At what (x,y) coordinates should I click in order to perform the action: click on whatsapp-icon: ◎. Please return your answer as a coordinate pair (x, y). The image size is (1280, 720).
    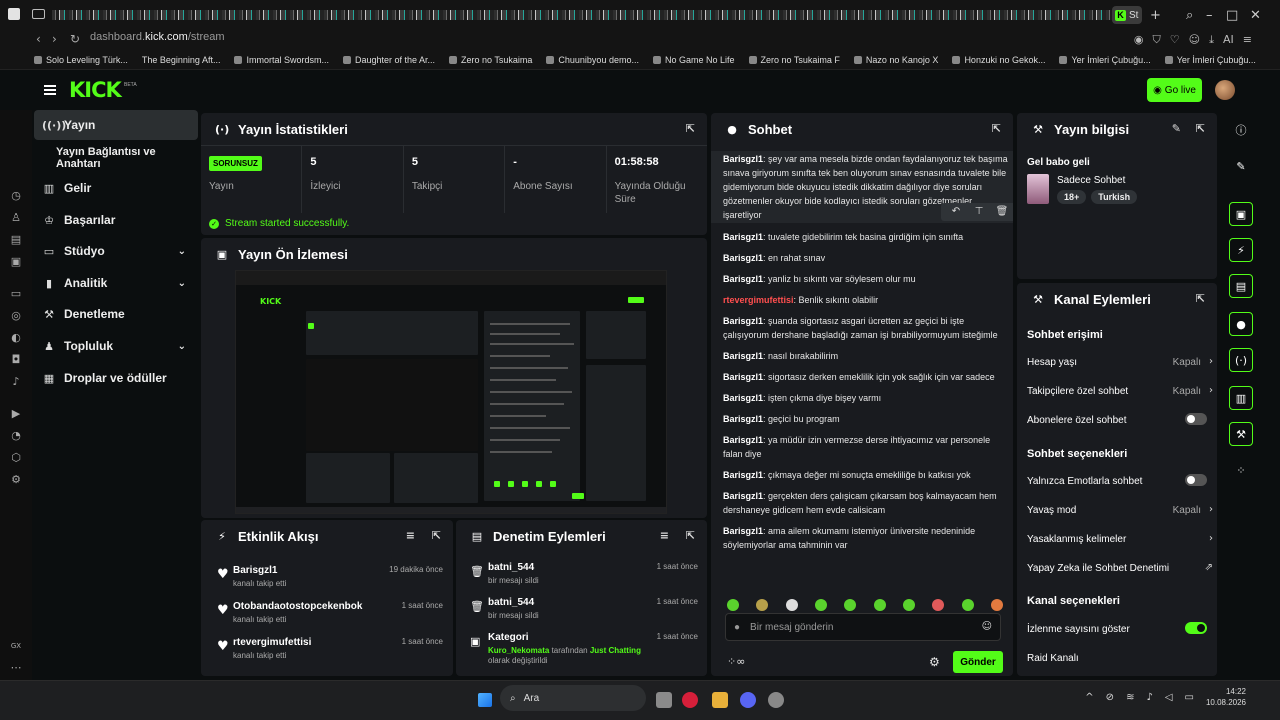
    Looking at the image, I should click on (16, 316).